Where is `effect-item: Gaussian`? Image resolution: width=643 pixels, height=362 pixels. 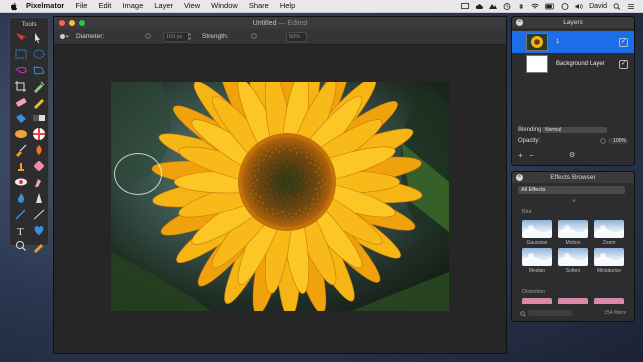 effect-item: Gaussian is located at coordinates (537, 233).